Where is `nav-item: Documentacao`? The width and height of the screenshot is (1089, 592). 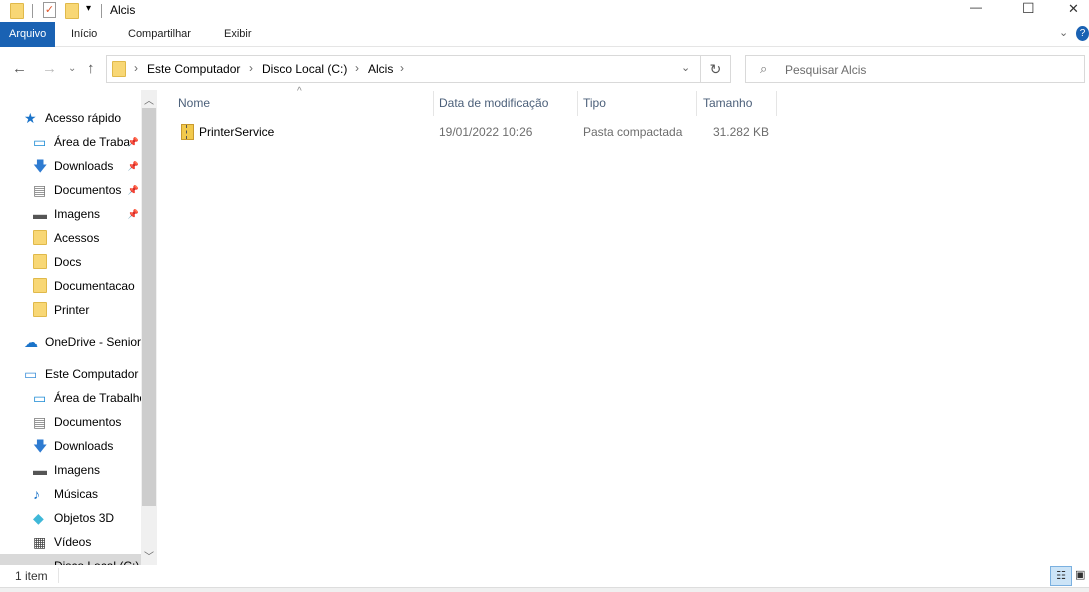 nav-item: Documentacao is located at coordinates (70, 286).